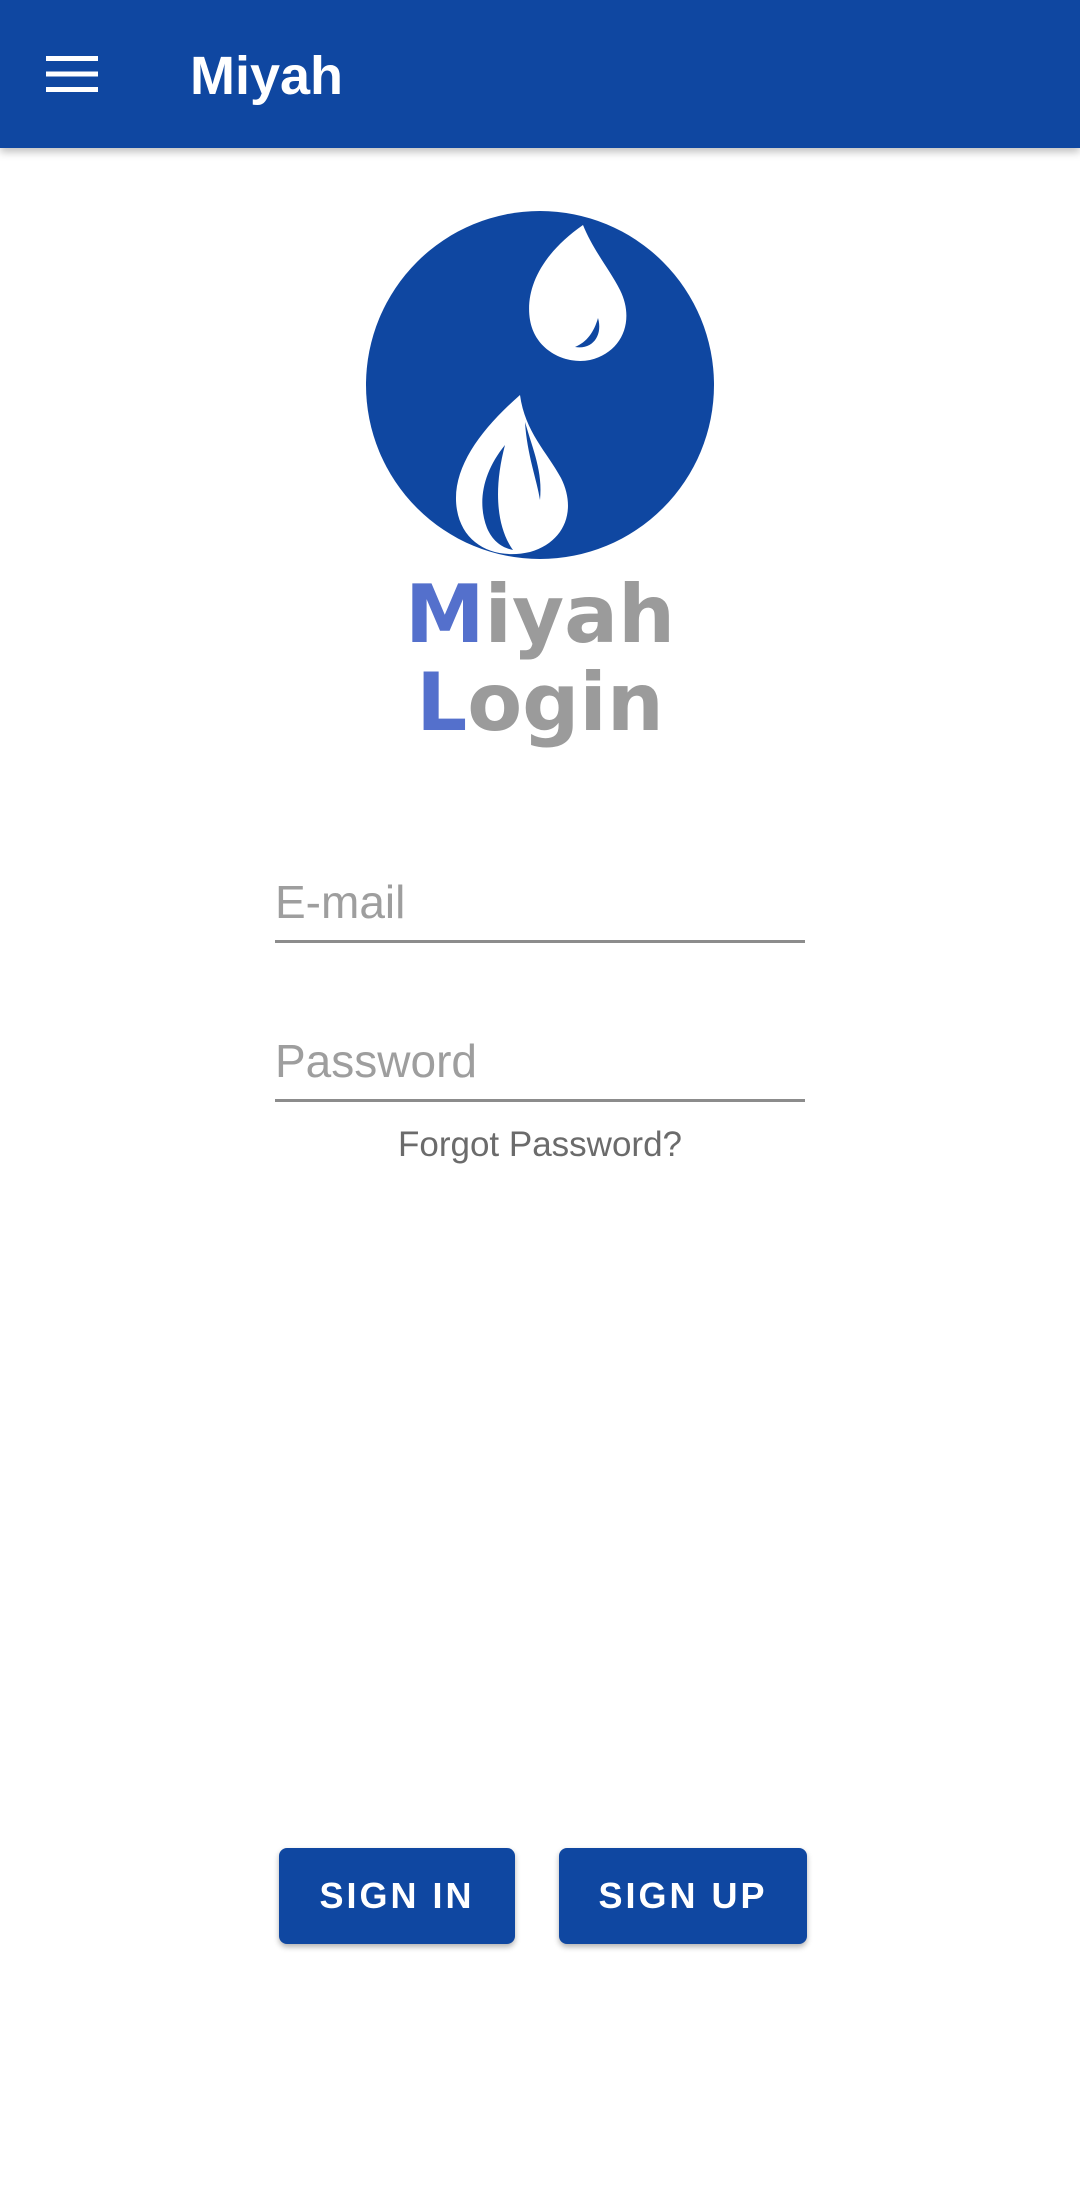  Describe the element at coordinates (540, 74) in the screenshot. I see `app-bar: Miyah` at that location.